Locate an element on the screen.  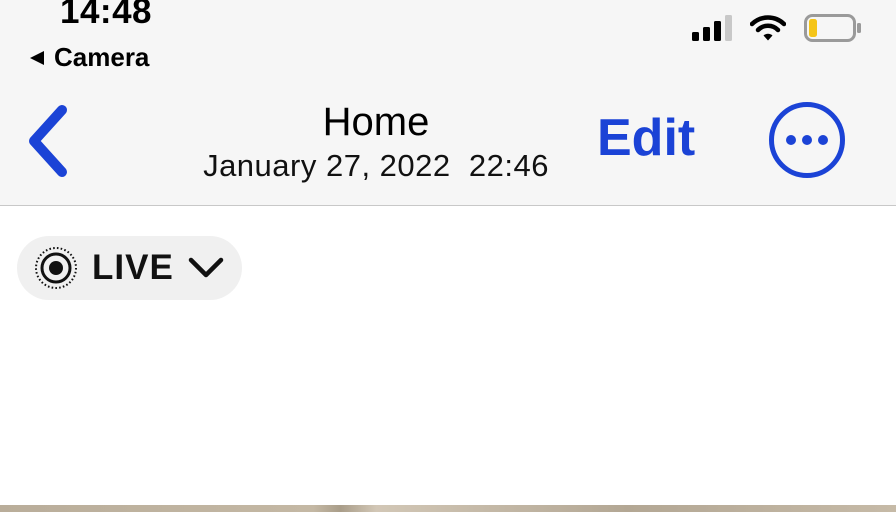
ellipsis-circle-icon is located at coordinates (807, 140).